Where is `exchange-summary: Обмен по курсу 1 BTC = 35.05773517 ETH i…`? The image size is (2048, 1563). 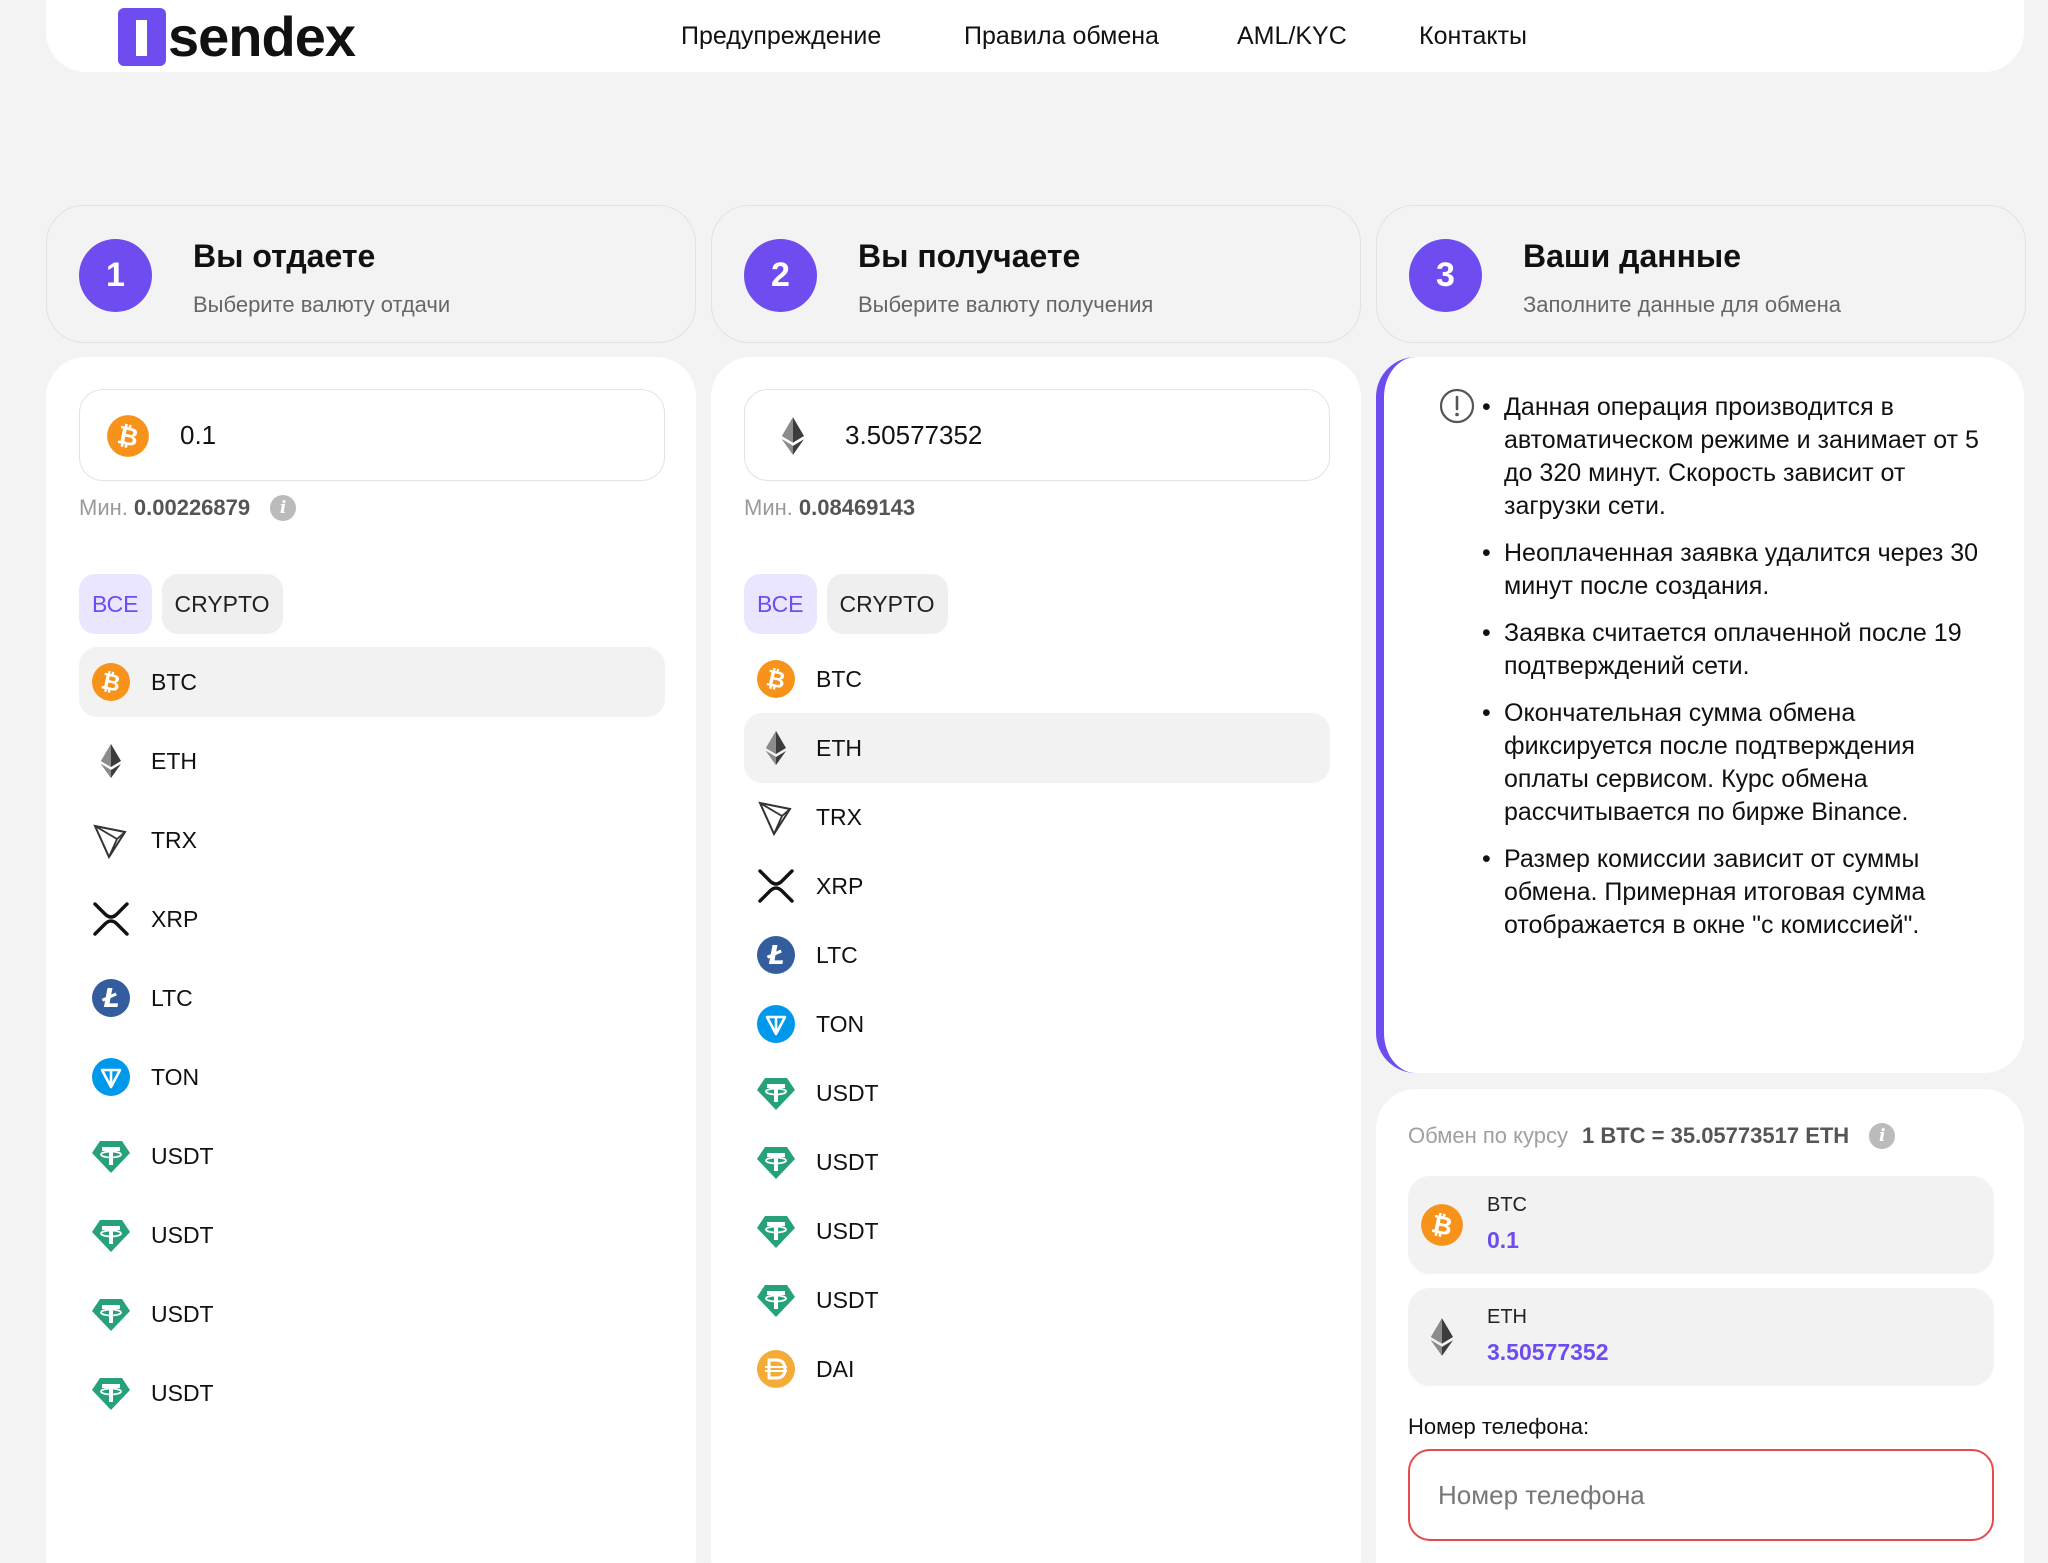
exchange-summary: Обмен по курсу 1 BTC = 35.05773517 ETH i… is located at coordinates (1700, 1326).